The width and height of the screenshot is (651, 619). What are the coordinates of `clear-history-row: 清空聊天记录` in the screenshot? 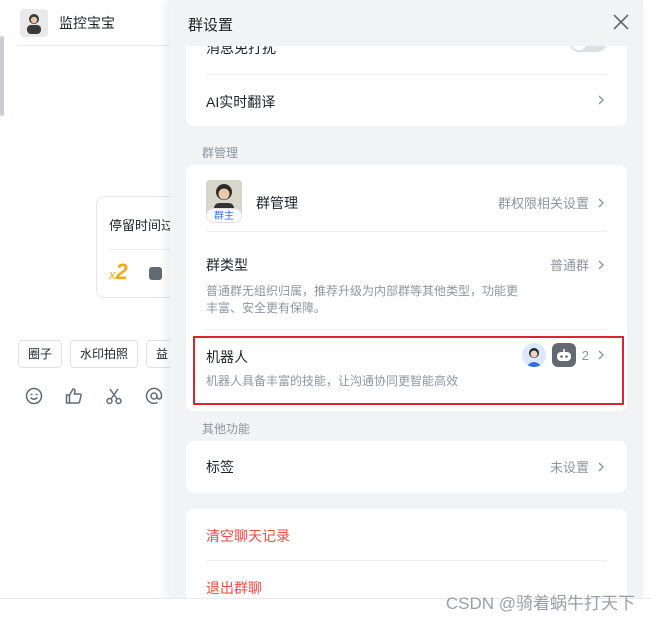 It's located at (406, 536).